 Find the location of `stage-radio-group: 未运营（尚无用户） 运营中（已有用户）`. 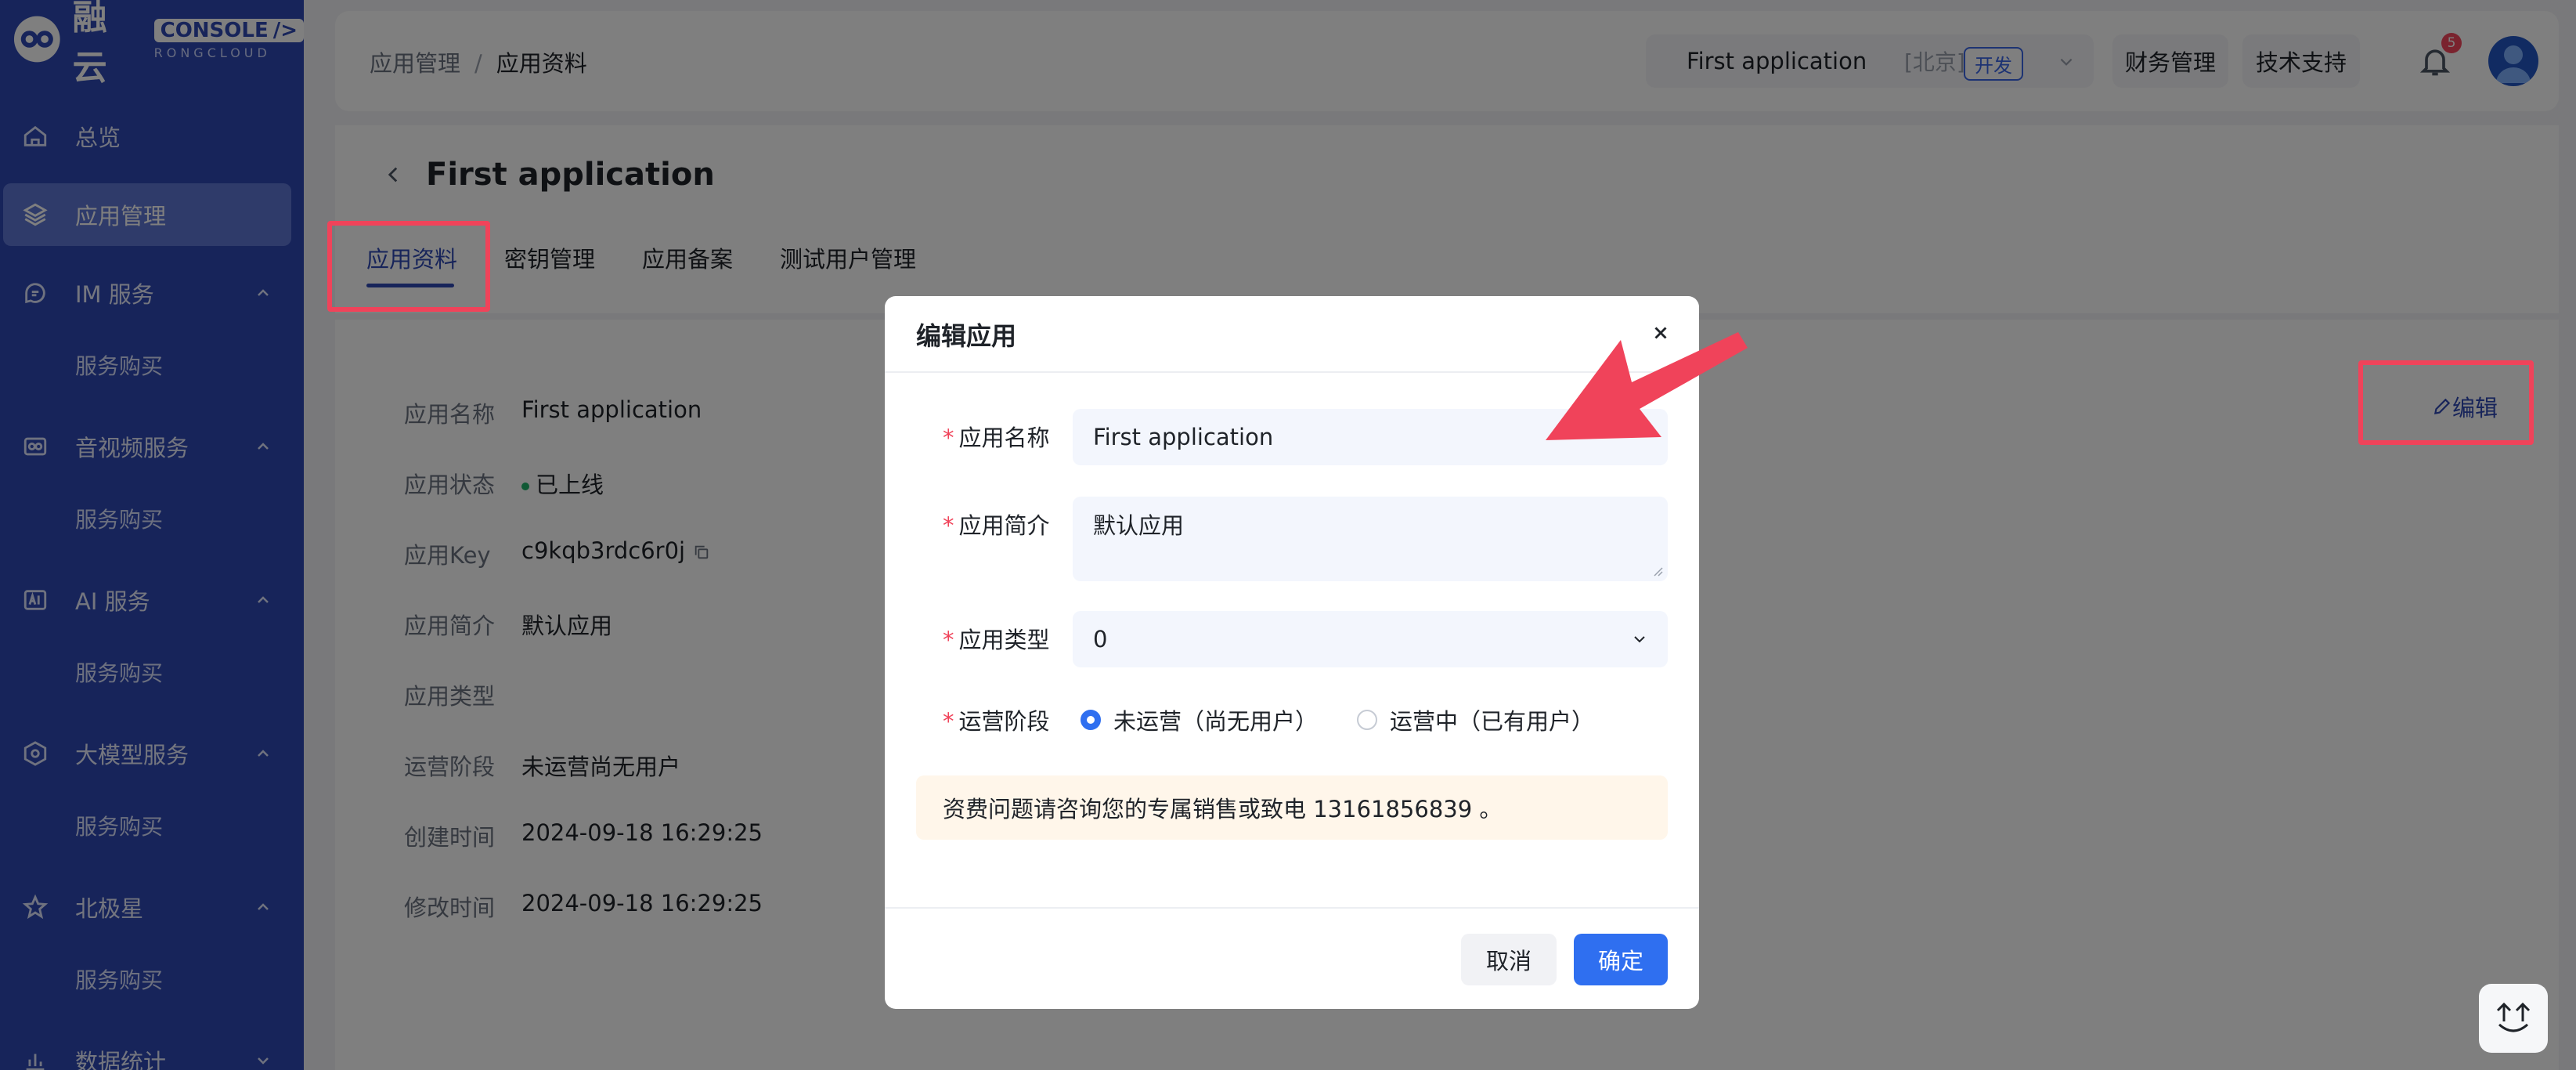

stage-radio-group: 未运营（尚无用户） 运营中（已有用户） is located at coordinates (1337, 719).